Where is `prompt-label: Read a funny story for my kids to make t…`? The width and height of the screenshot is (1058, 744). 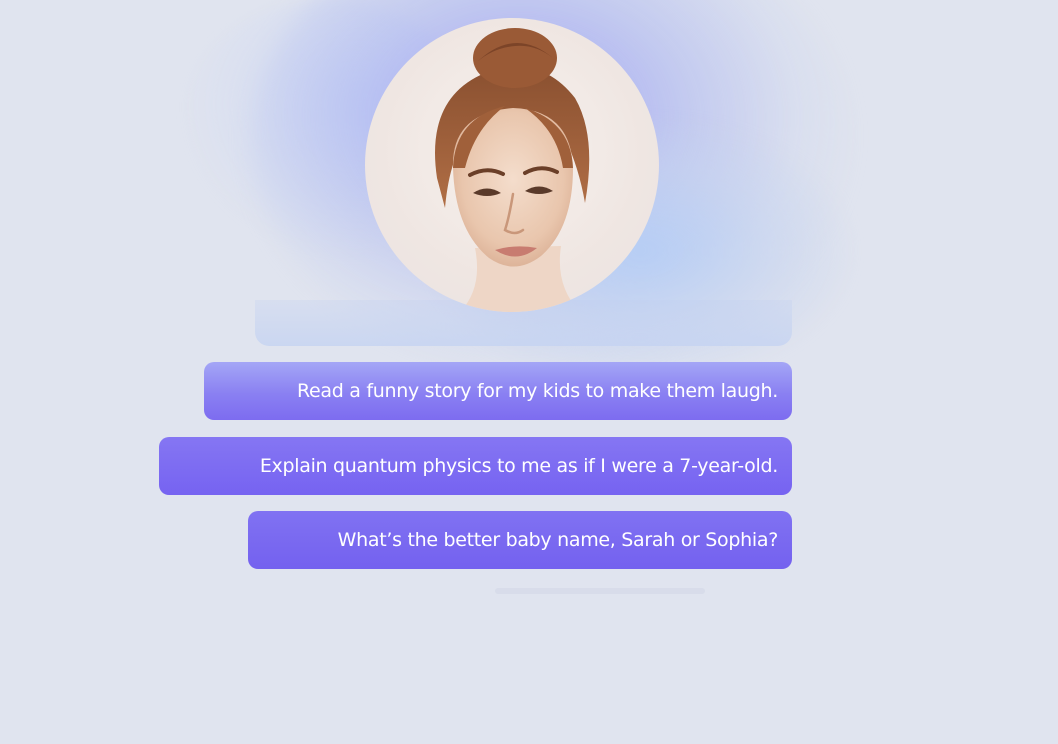 prompt-label: Read a funny story for my kids to make t… is located at coordinates (537, 391).